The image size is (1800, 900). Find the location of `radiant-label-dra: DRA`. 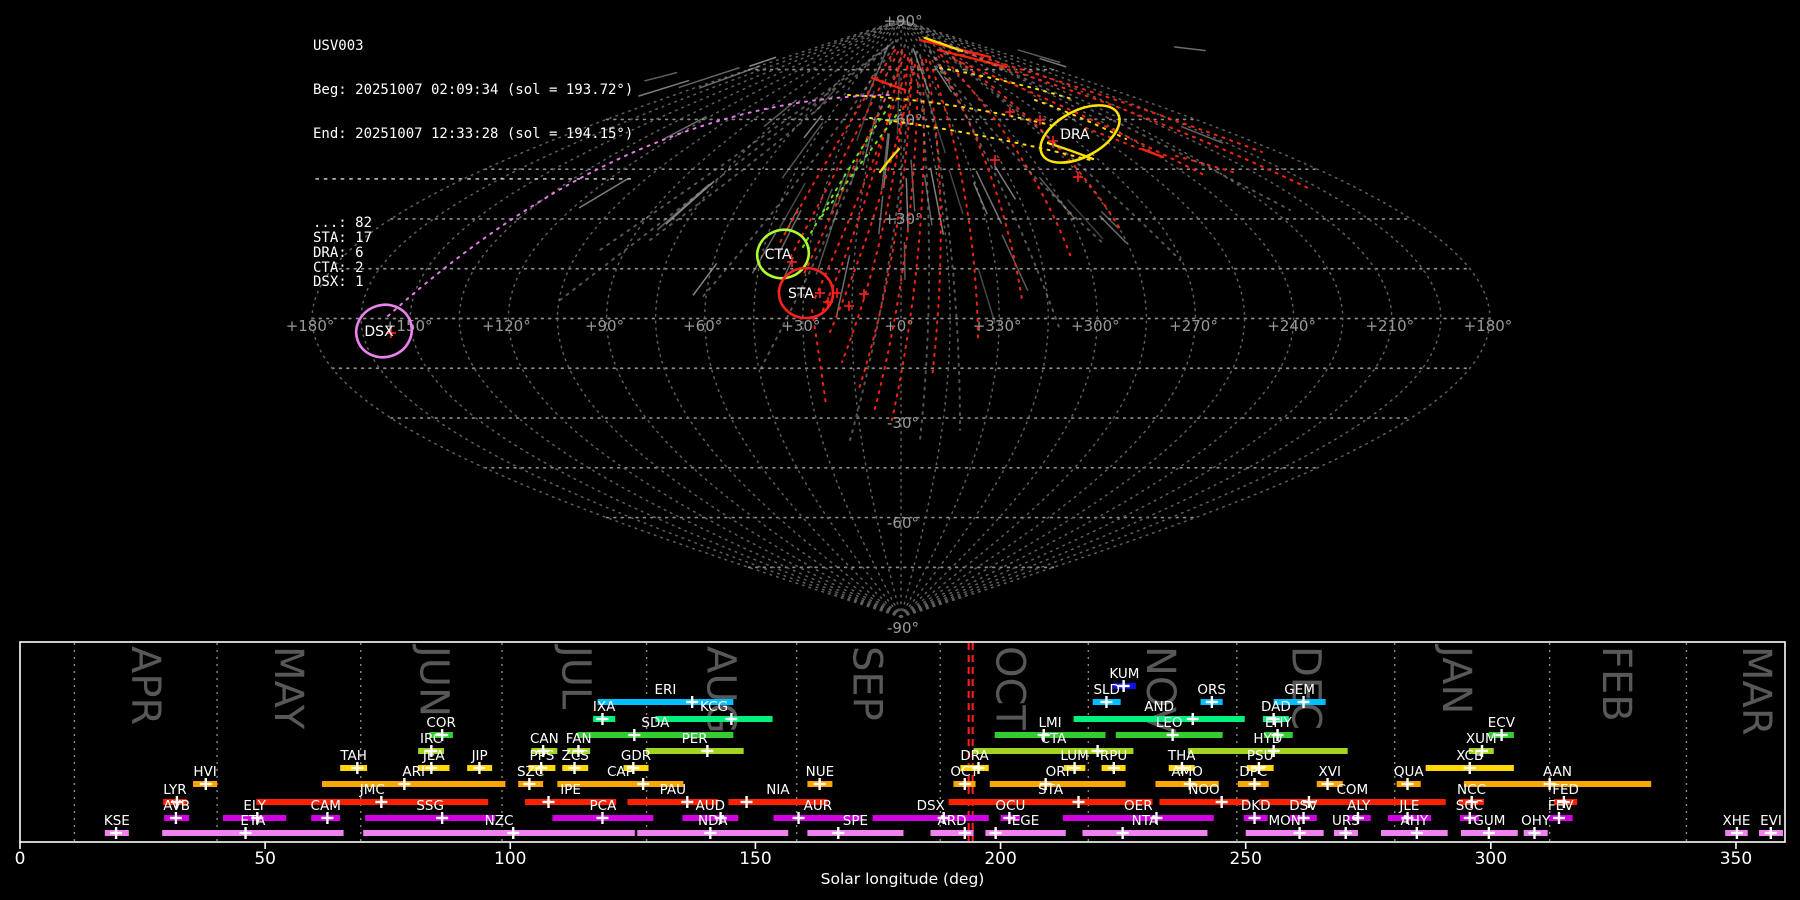

radiant-label-dra: DRA is located at coordinates (1075, 135).